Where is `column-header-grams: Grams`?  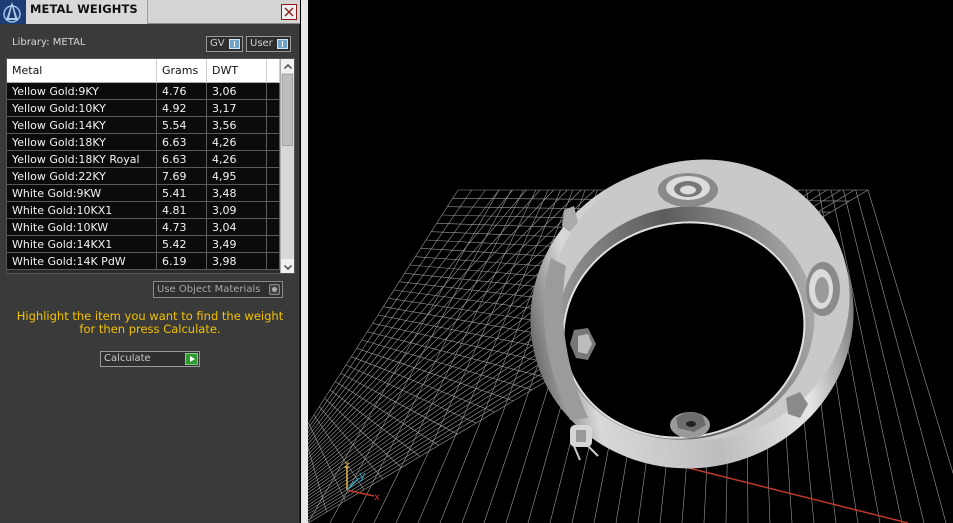
column-header-grams: Grams is located at coordinates (182, 71).